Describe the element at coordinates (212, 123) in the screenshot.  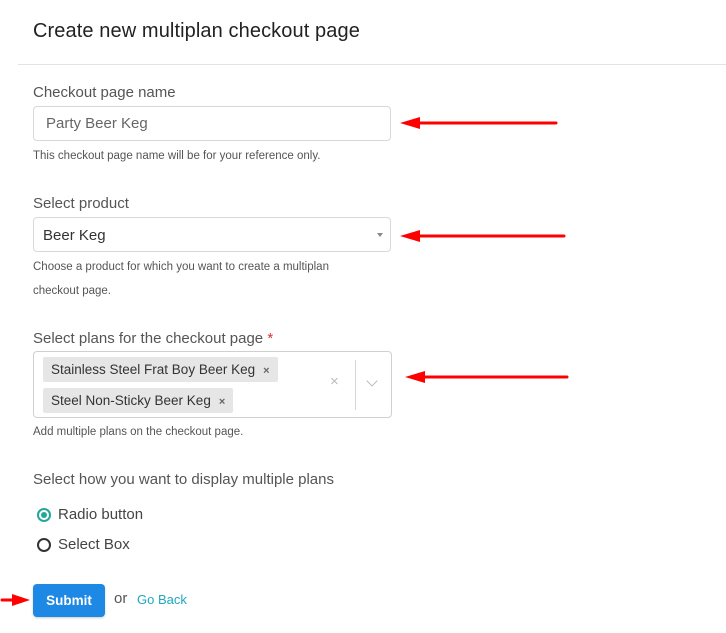
I see `checkout-name-input: Party Beer Keg` at that location.